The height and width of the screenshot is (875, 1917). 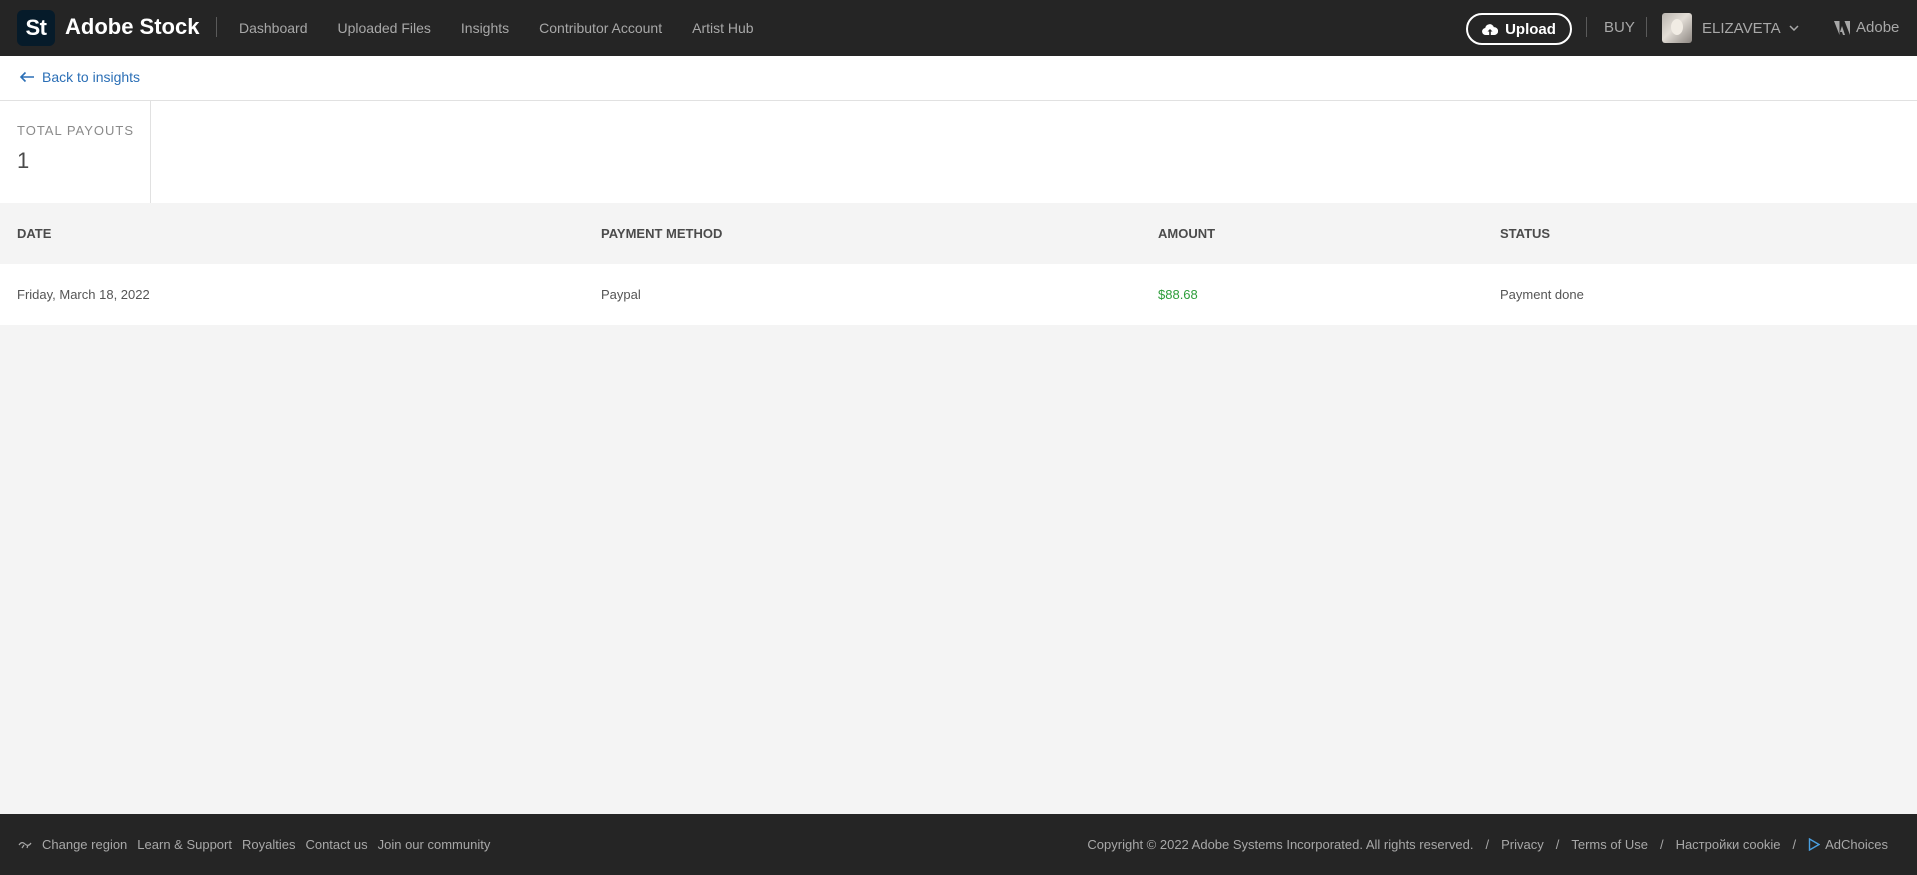 What do you see at coordinates (958, 233) in the screenshot?
I see `payouts-table-header: DATE PAYMENT METHOD AMOUNT STATUS` at bounding box center [958, 233].